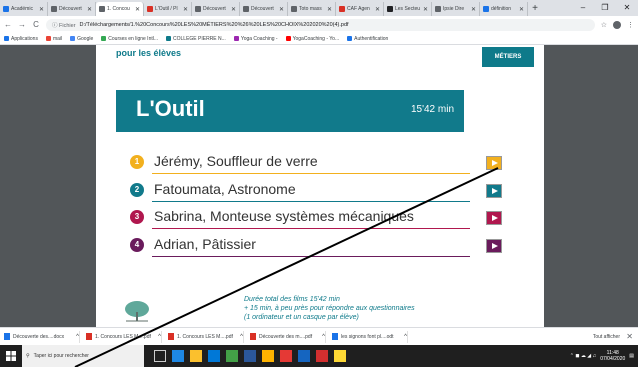 This screenshot has height=367, width=638. Describe the element at coordinates (8, 24) in the screenshot. I see `back-button: ←` at that location.